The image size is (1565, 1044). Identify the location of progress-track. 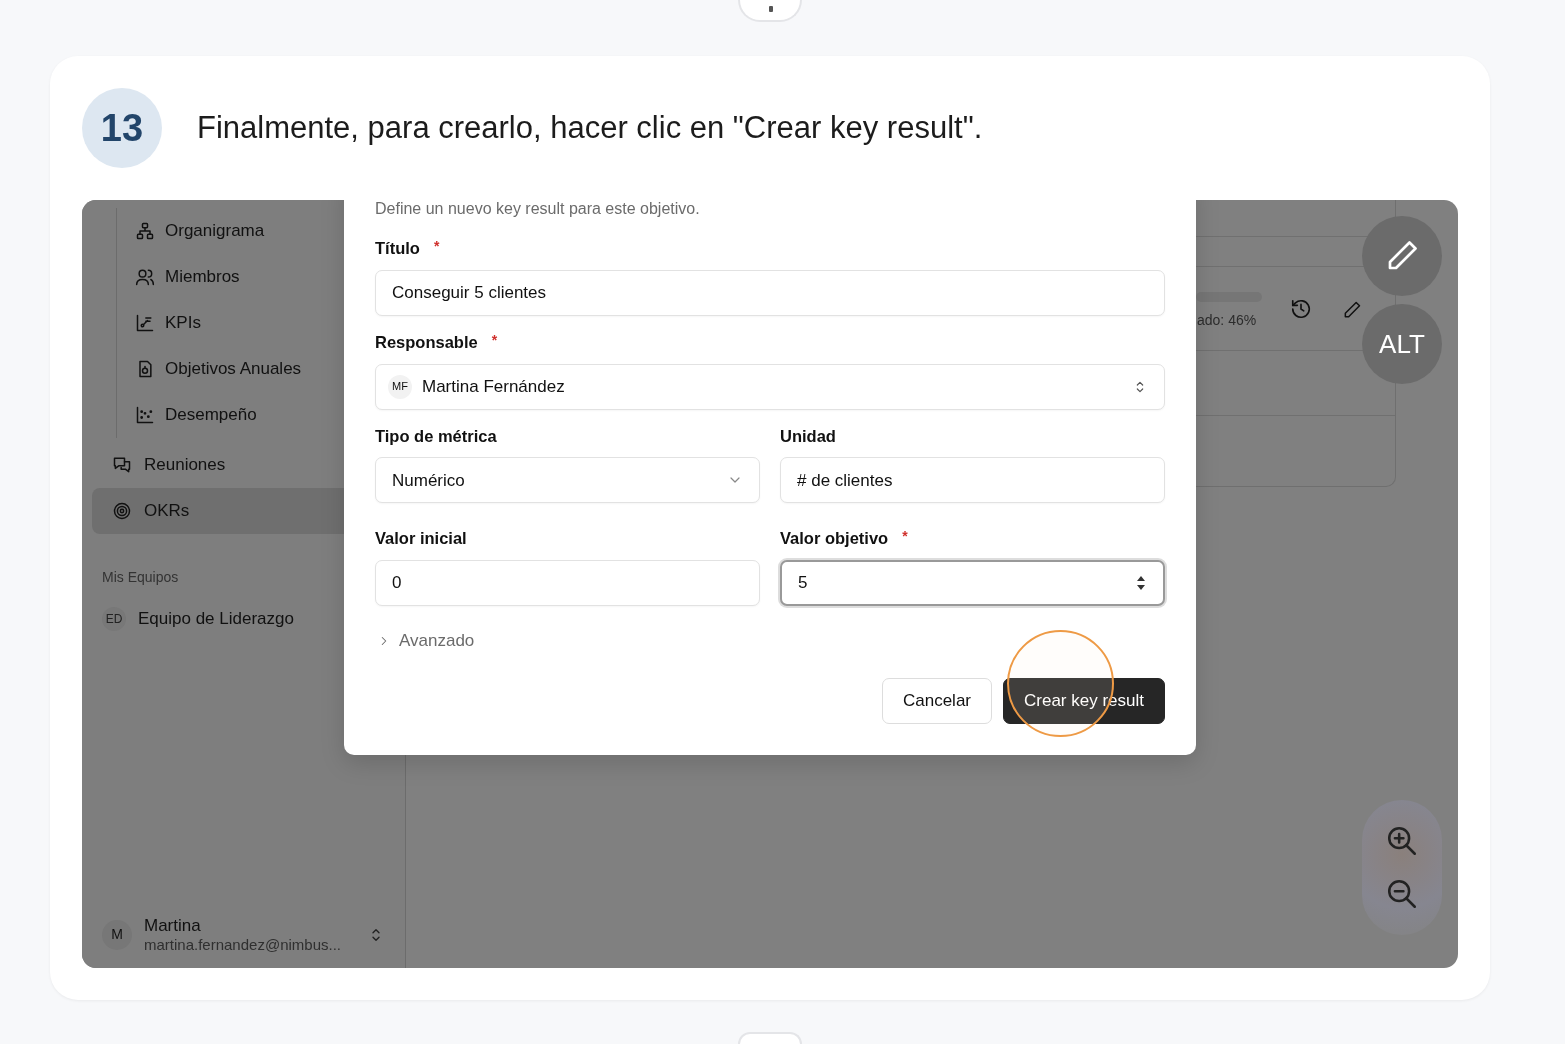
(1229, 297).